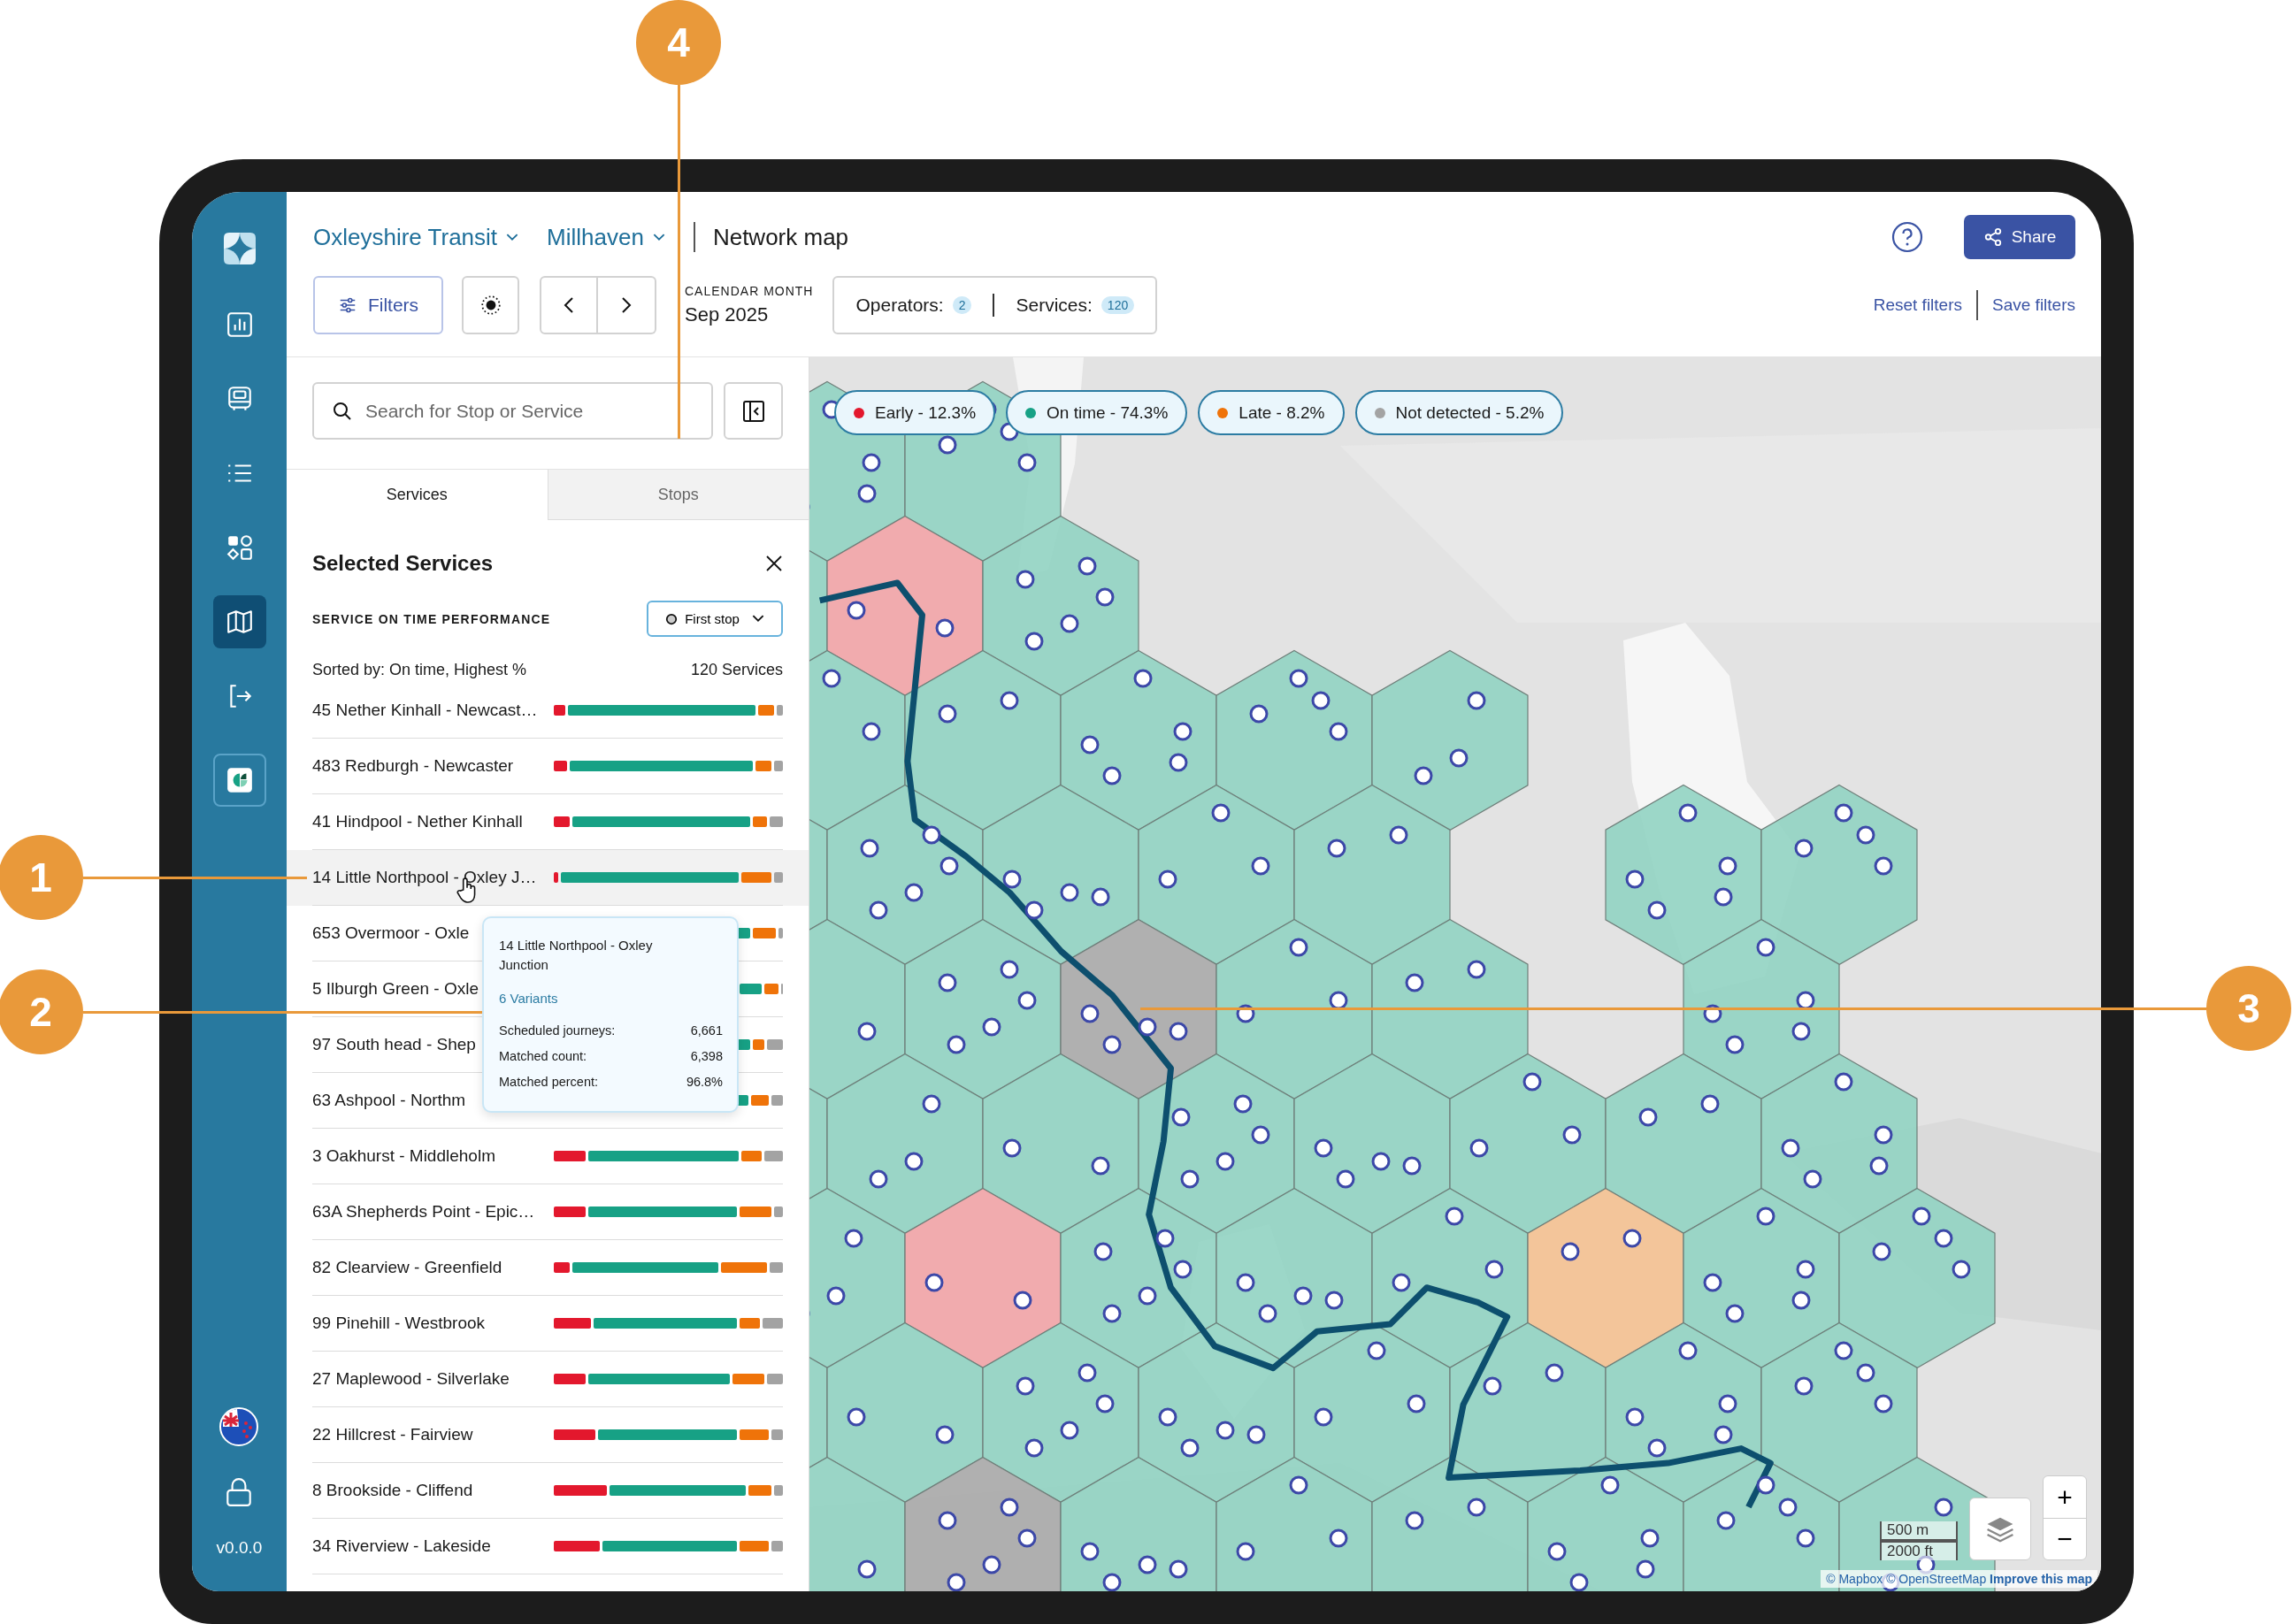 The height and width of the screenshot is (1624, 2293). I want to click on count-badge: 2, so click(962, 305).